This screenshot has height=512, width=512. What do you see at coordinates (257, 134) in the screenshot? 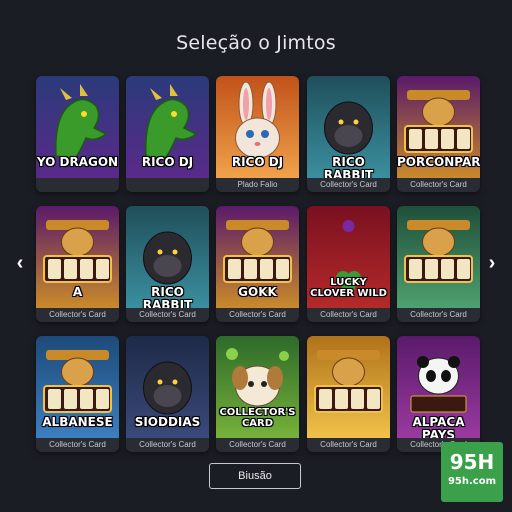
I see `game-card: RICO DJ Plado Falio` at bounding box center [257, 134].